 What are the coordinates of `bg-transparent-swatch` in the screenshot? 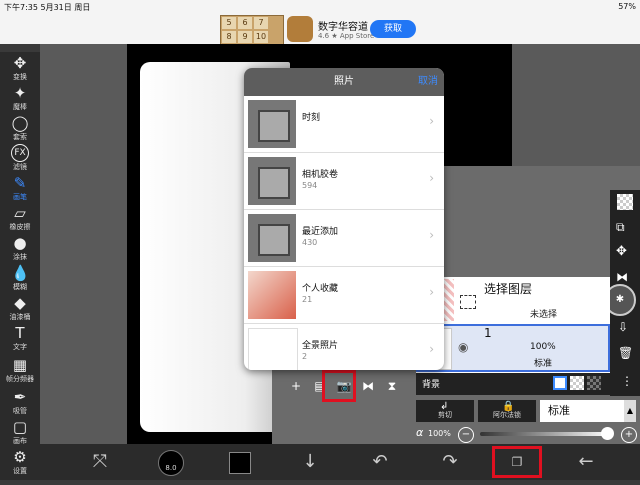 It's located at (577, 383).